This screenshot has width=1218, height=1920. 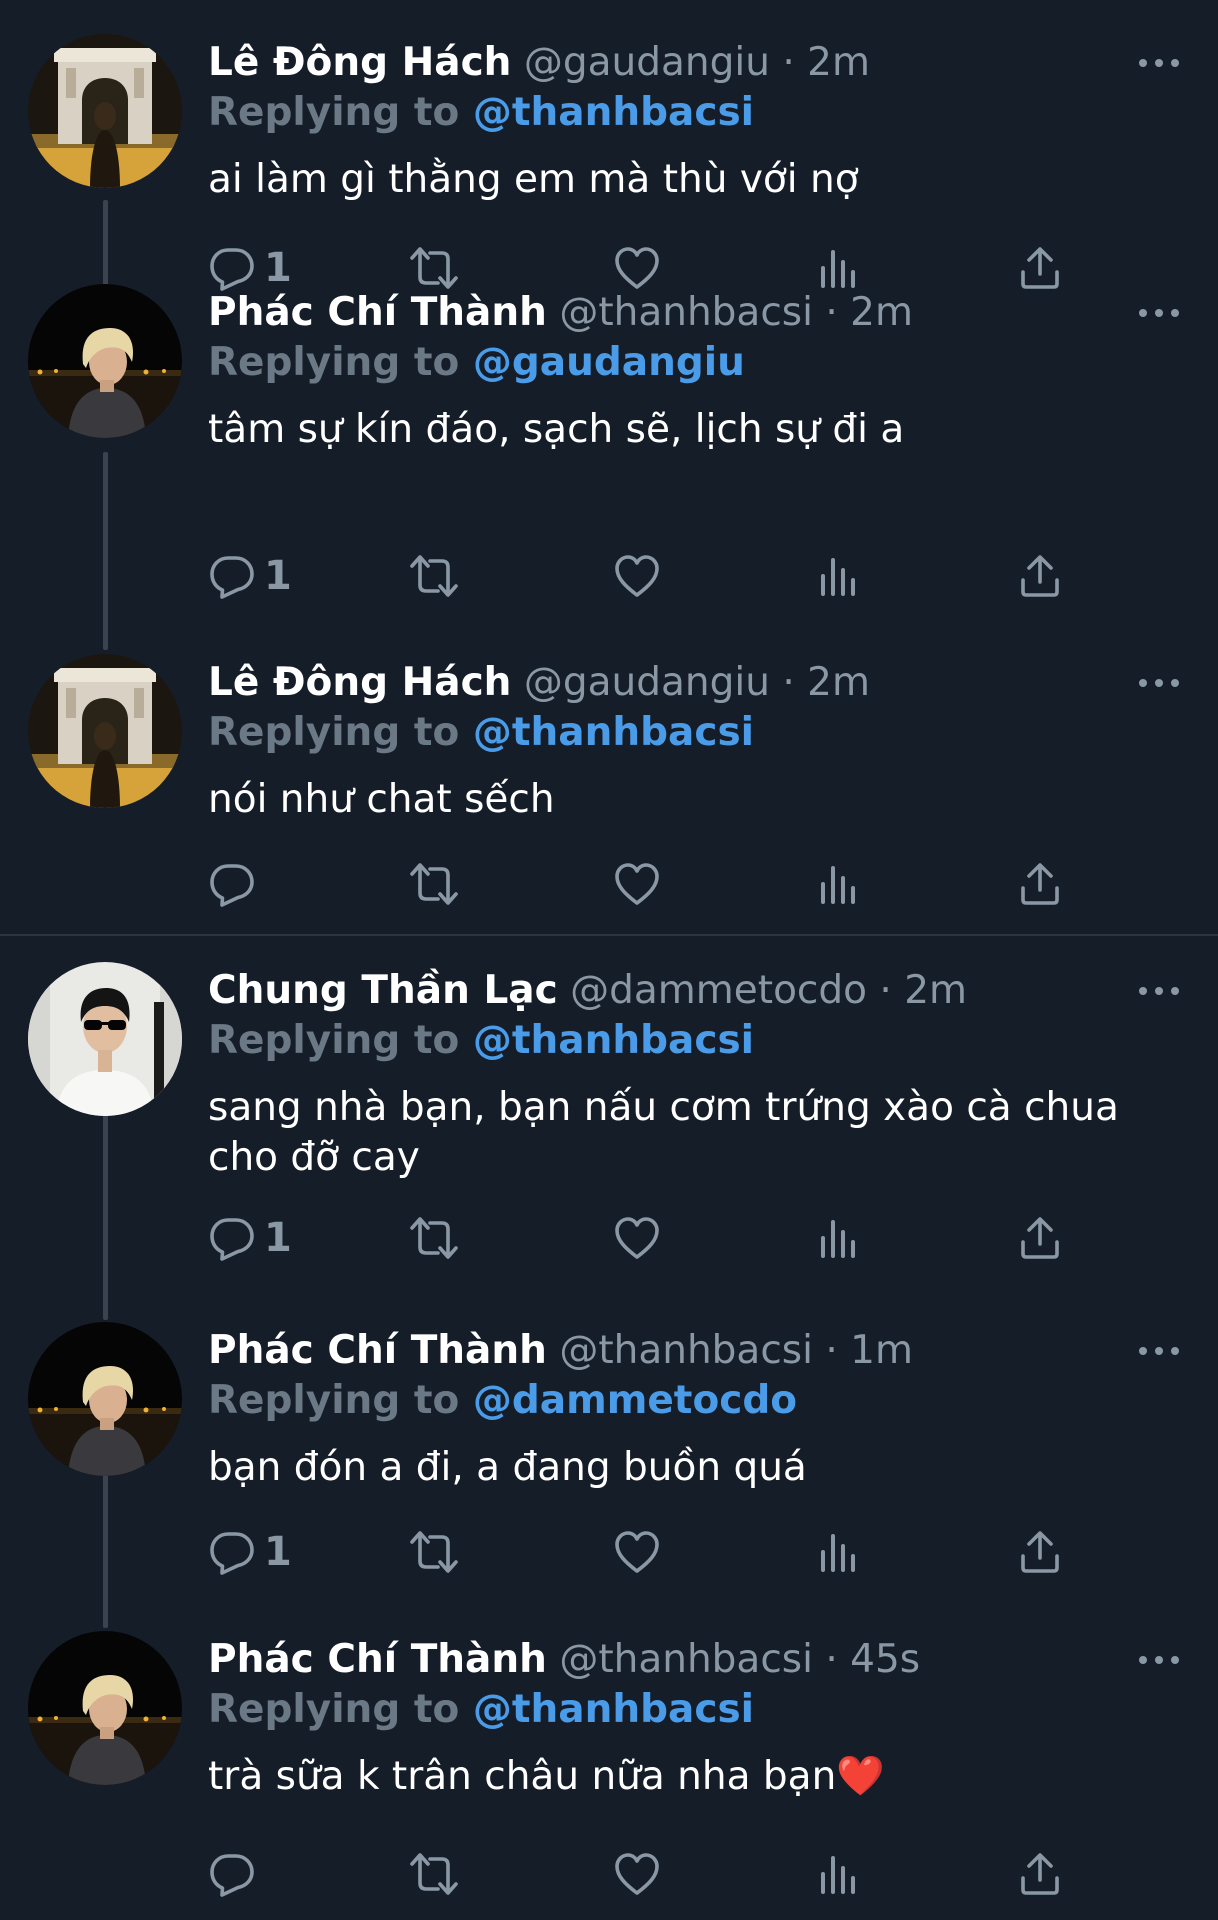 What do you see at coordinates (609, 884) in the screenshot?
I see `tweet-actions` at bounding box center [609, 884].